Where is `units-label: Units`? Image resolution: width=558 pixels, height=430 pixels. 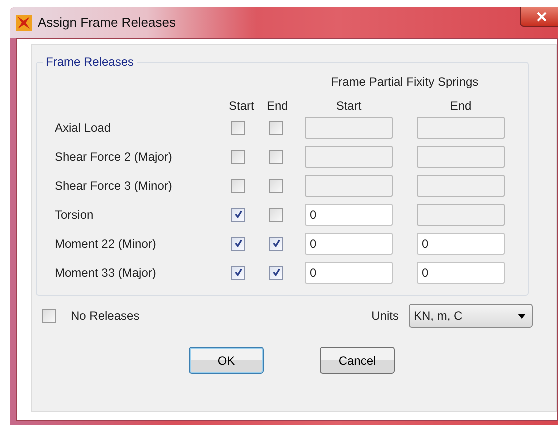 units-label: Units is located at coordinates (385, 316).